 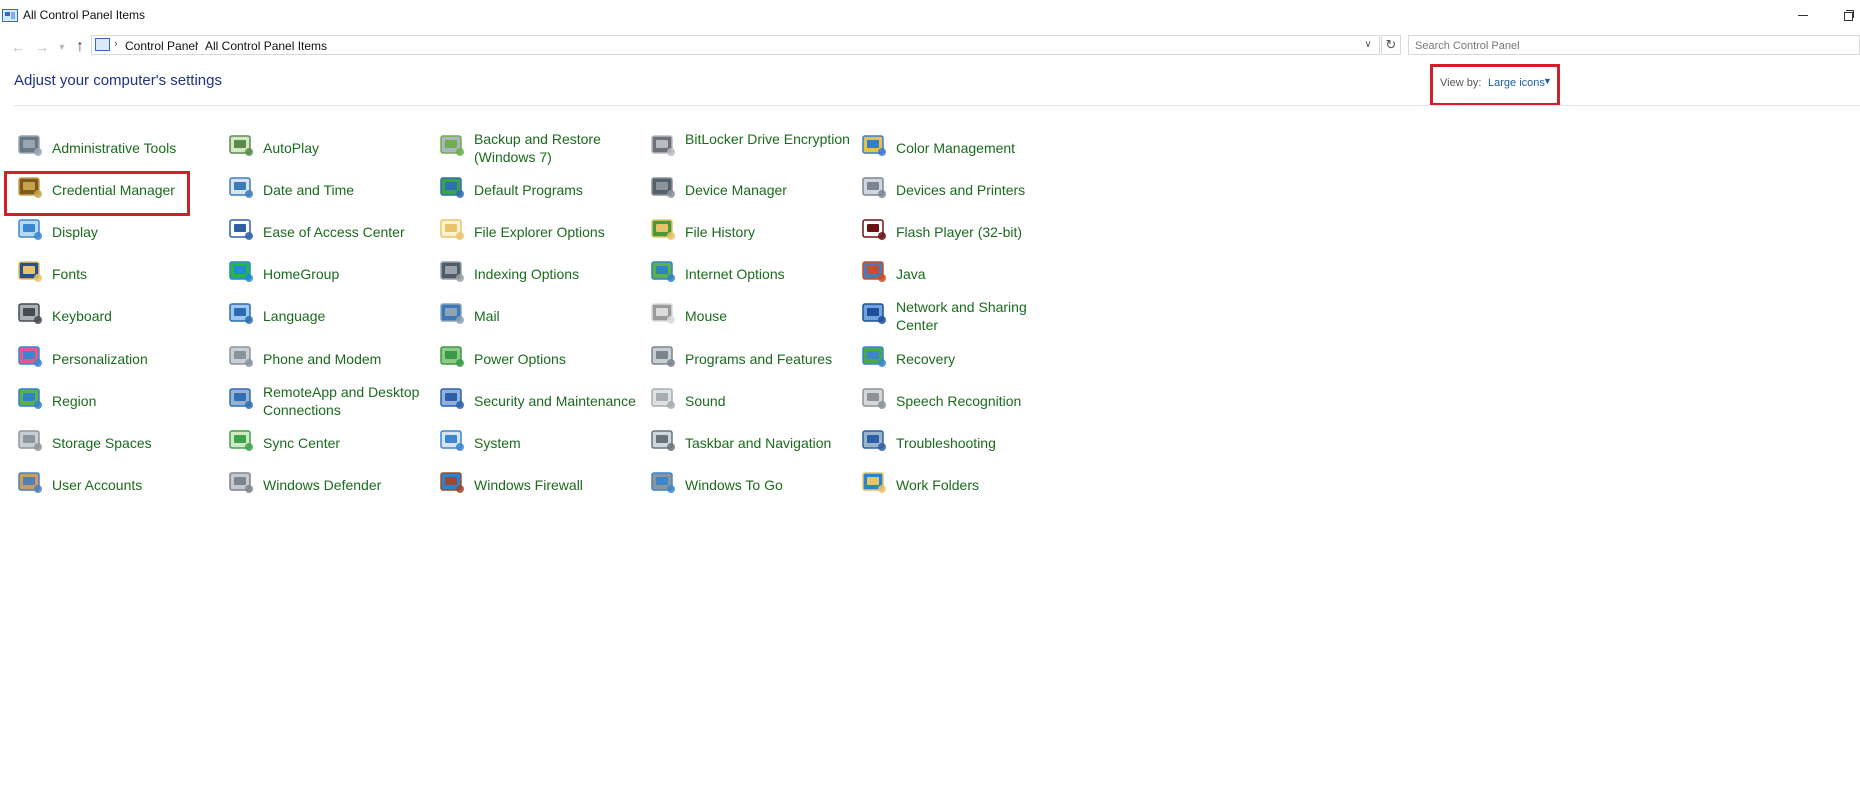 I want to click on control-panel-item-label: Personalization, so click(x=139, y=359).